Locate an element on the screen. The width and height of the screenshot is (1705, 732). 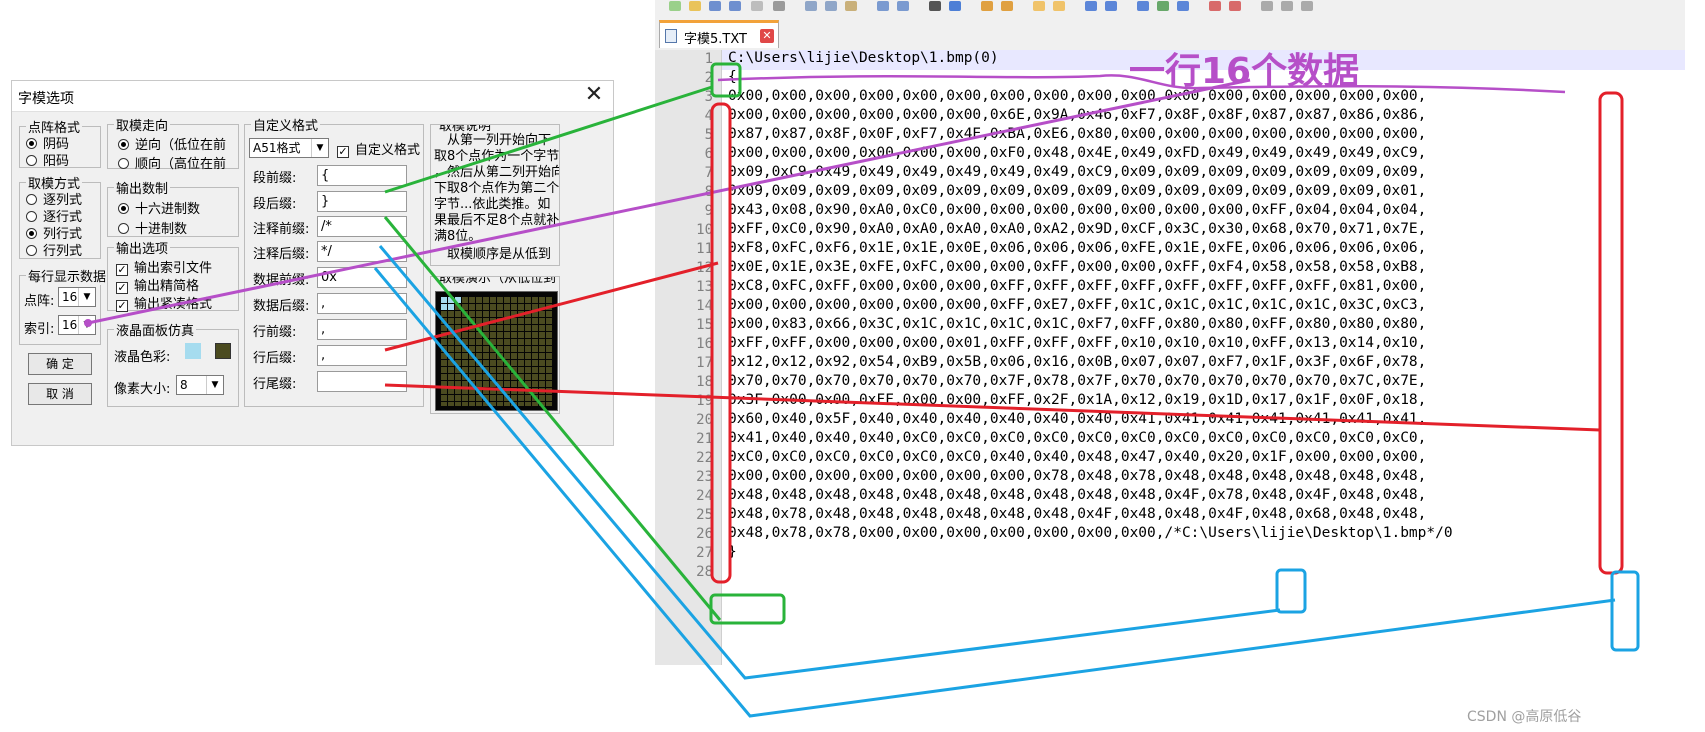
watermark: CSDN @高原低谷 is located at coordinates (1524, 717).